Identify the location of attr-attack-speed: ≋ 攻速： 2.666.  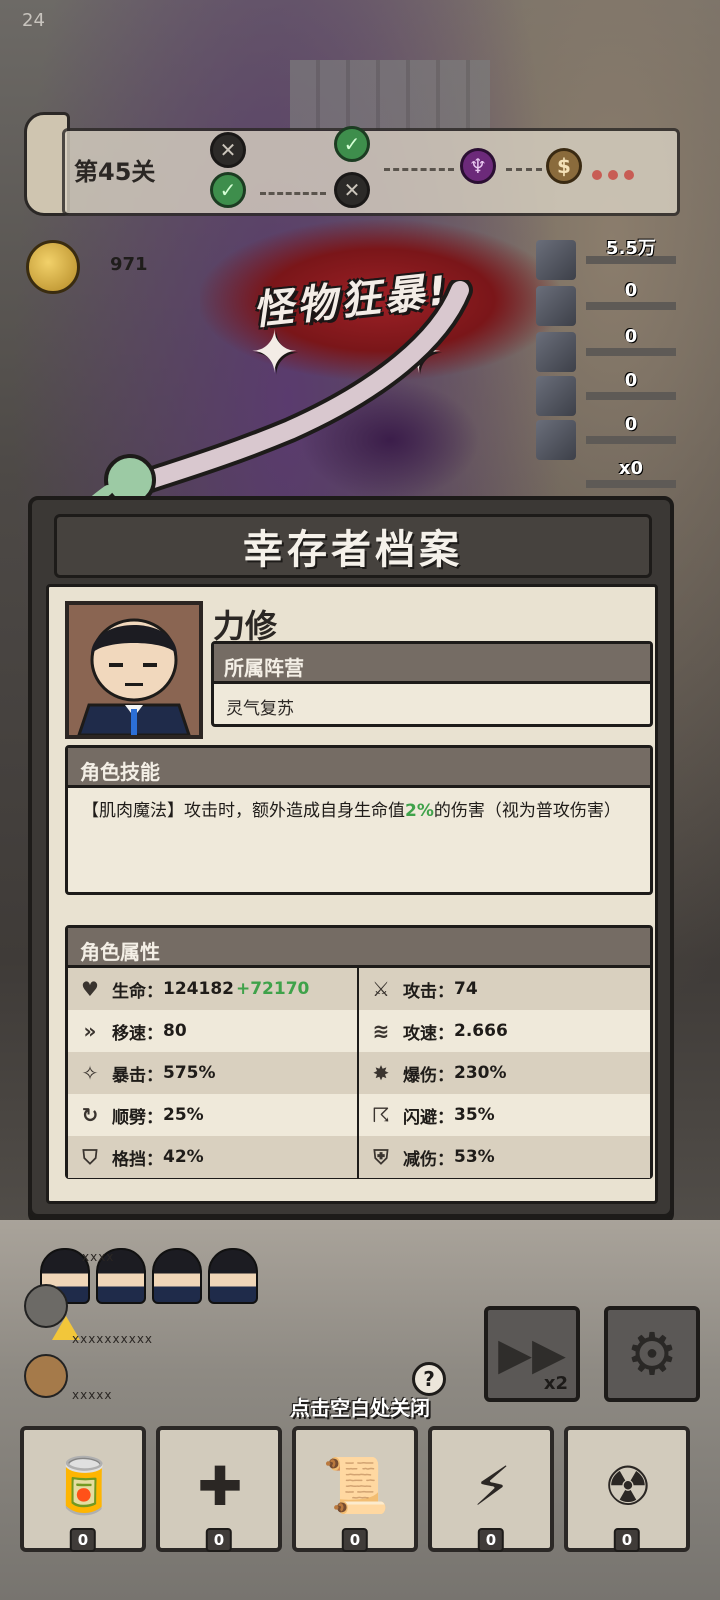
(504, 1031).